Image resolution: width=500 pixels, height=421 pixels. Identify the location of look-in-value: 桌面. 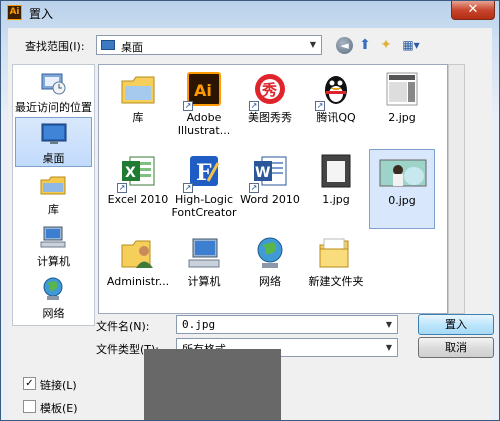
(132, 47).